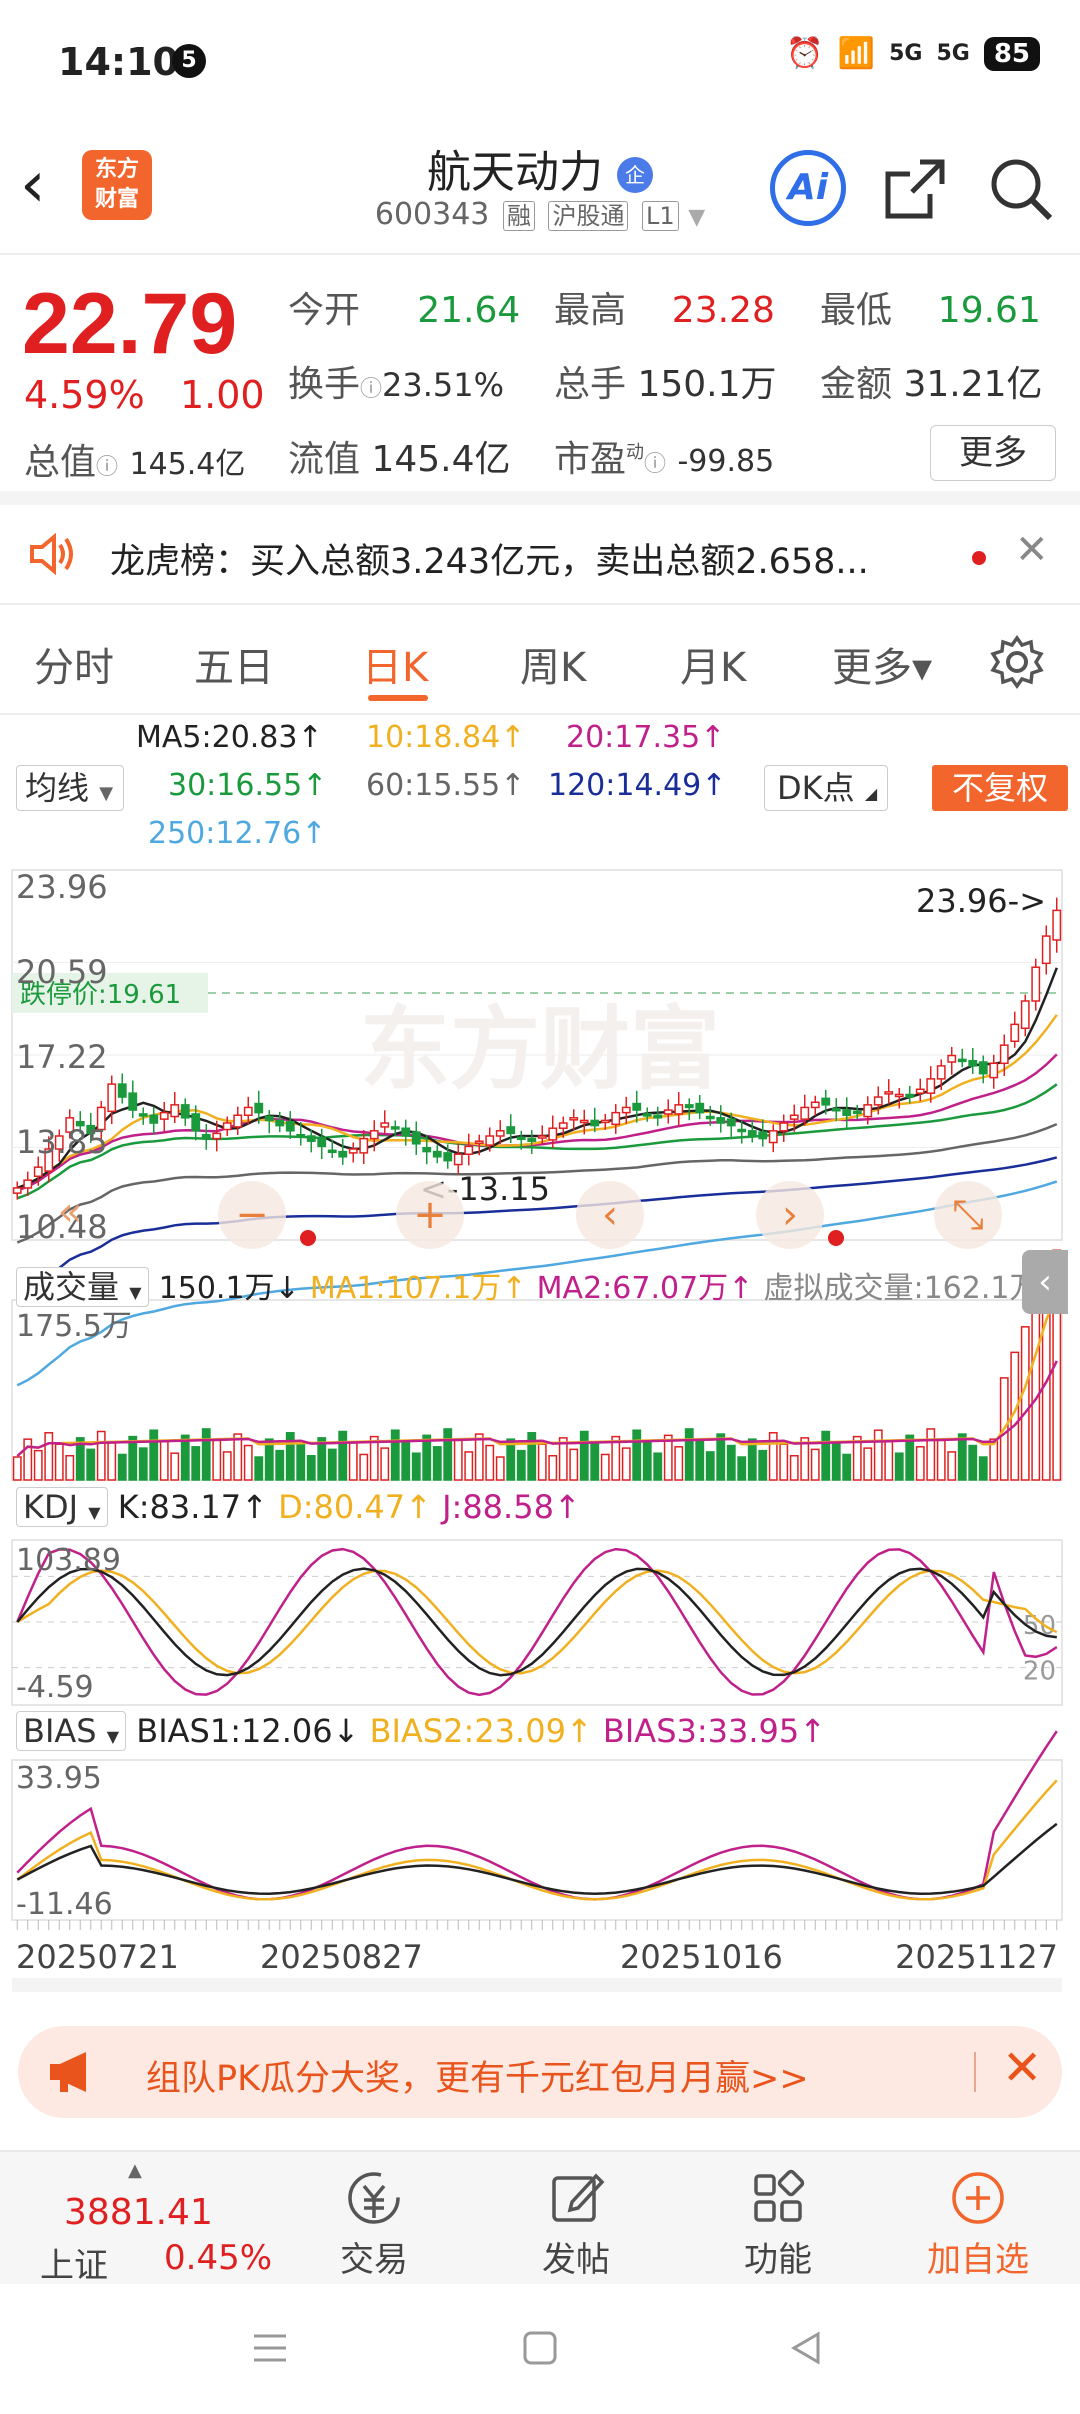 Image resolution: width=1080 pixels, height=2414 pixels. What do you see at coordinates (430, 1215) in the screenshot?
I see `zoom-in-icon: +` at bounding box center [430, 1215].